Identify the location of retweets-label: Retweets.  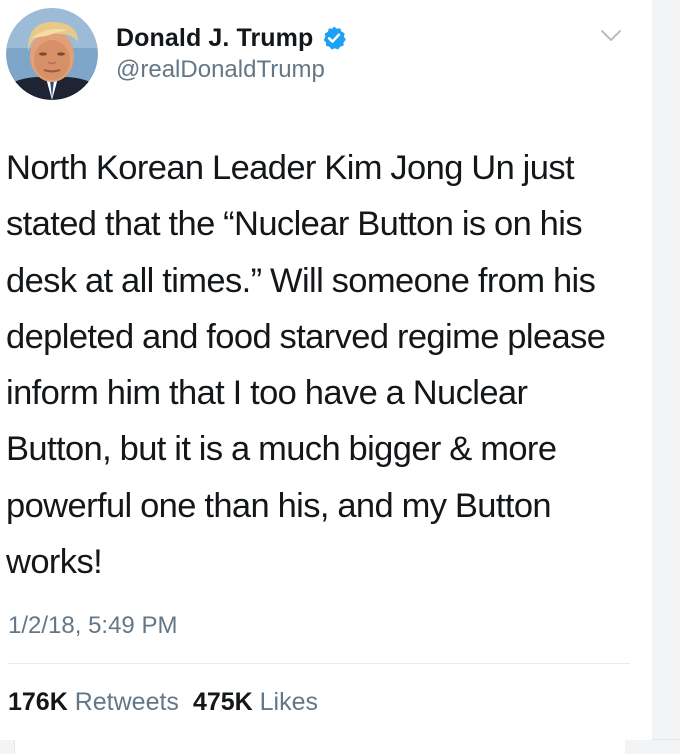
(126, 702).